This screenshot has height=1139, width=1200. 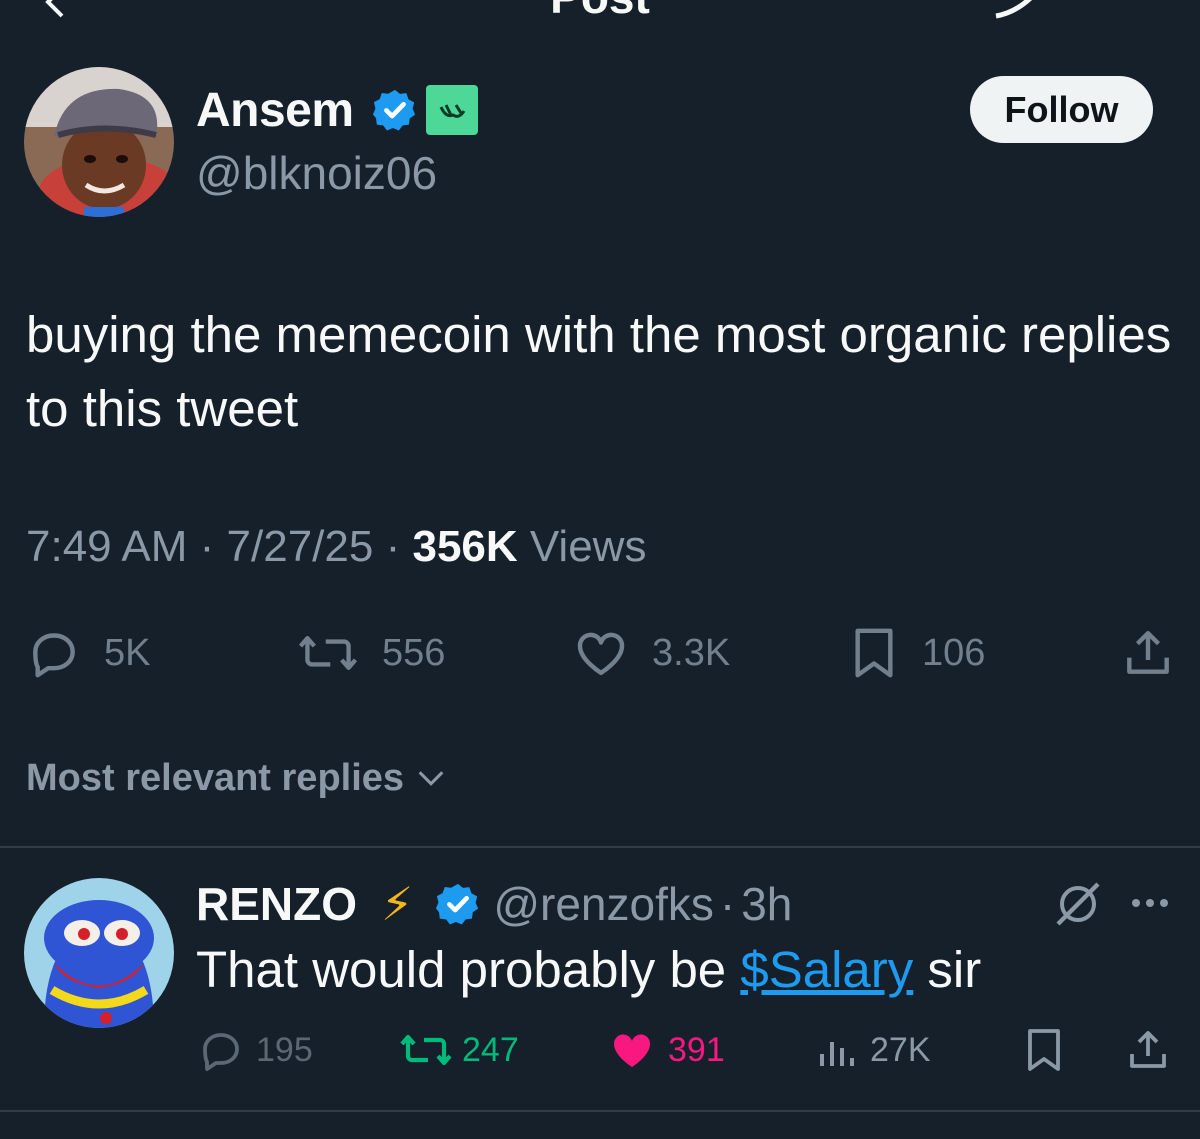 I want to click on avatar, so click(x=99, y=142).